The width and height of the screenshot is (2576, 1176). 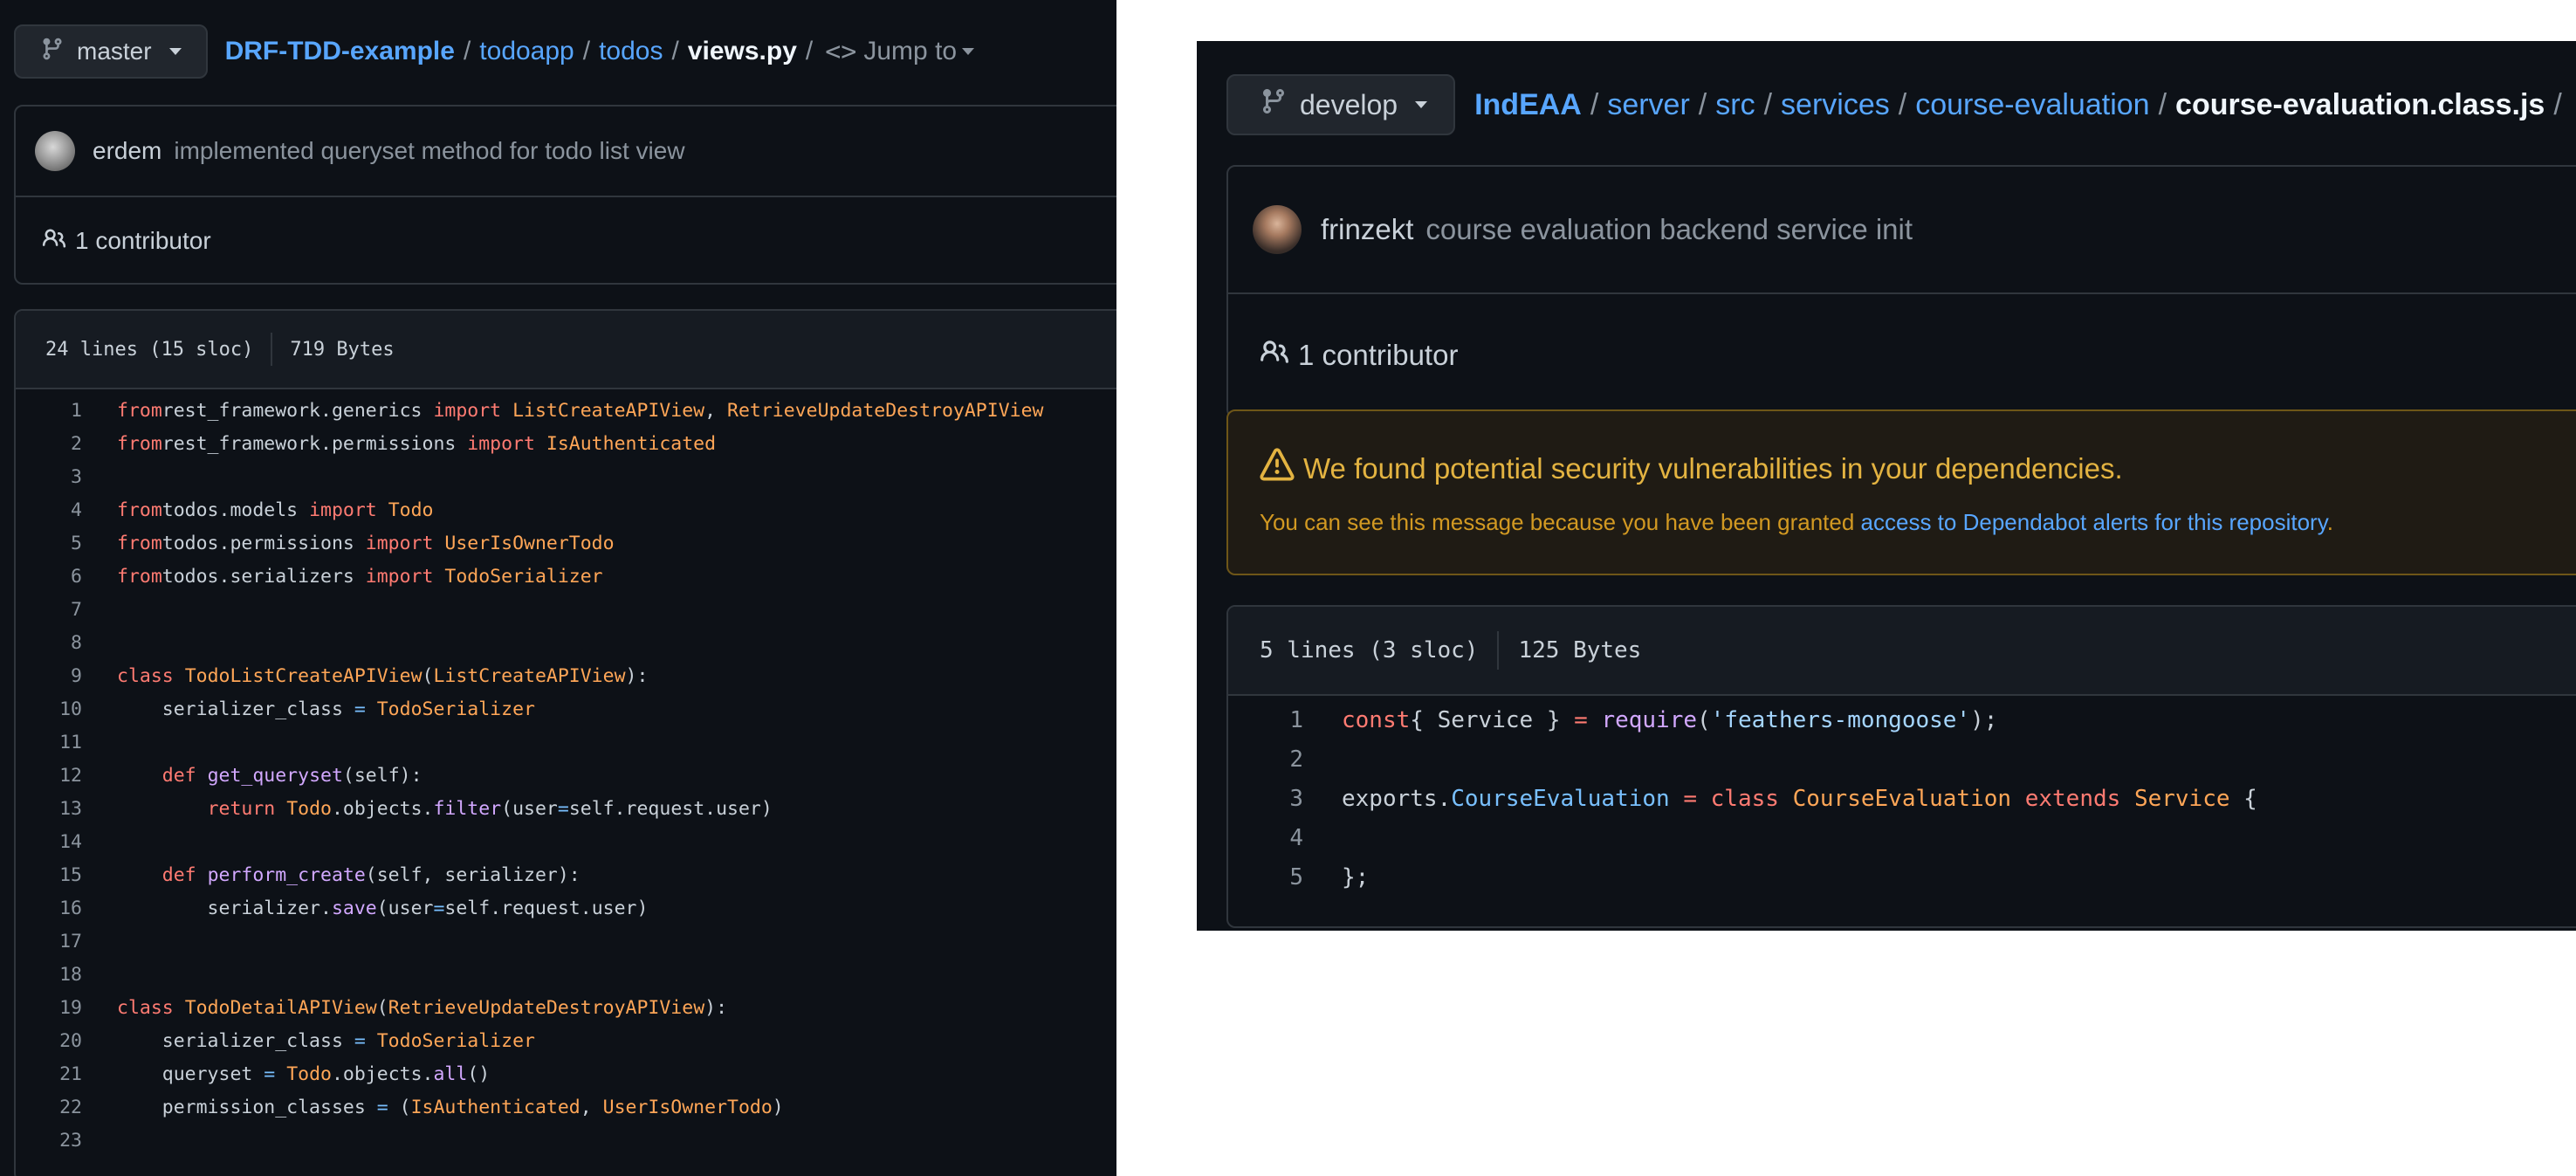 What do you see at coordinates (49, 743) in the screenshot?
I see `line-number: 11` at bounding box center [49, 743].